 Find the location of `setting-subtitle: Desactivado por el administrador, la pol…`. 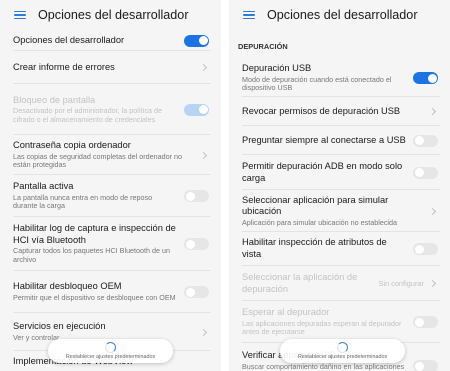

setting-subtitle: Desactivado por el administrador, la pol… is located at coordinates (88, 115).